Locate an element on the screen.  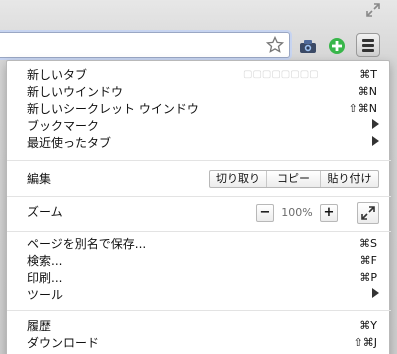
zoom-level: 100% is located at coordinates (297, 212).